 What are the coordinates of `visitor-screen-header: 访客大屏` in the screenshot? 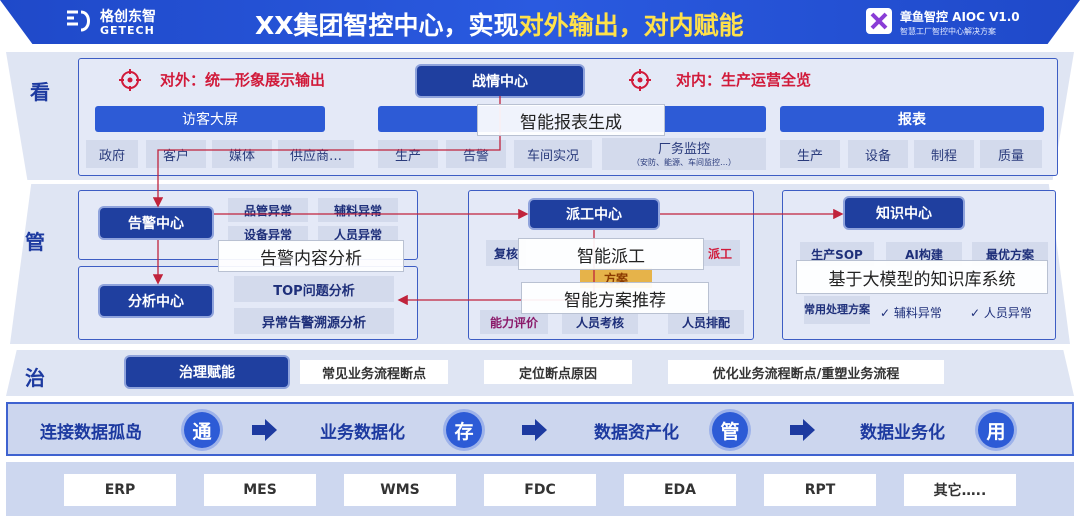 It's located at (210, 119).